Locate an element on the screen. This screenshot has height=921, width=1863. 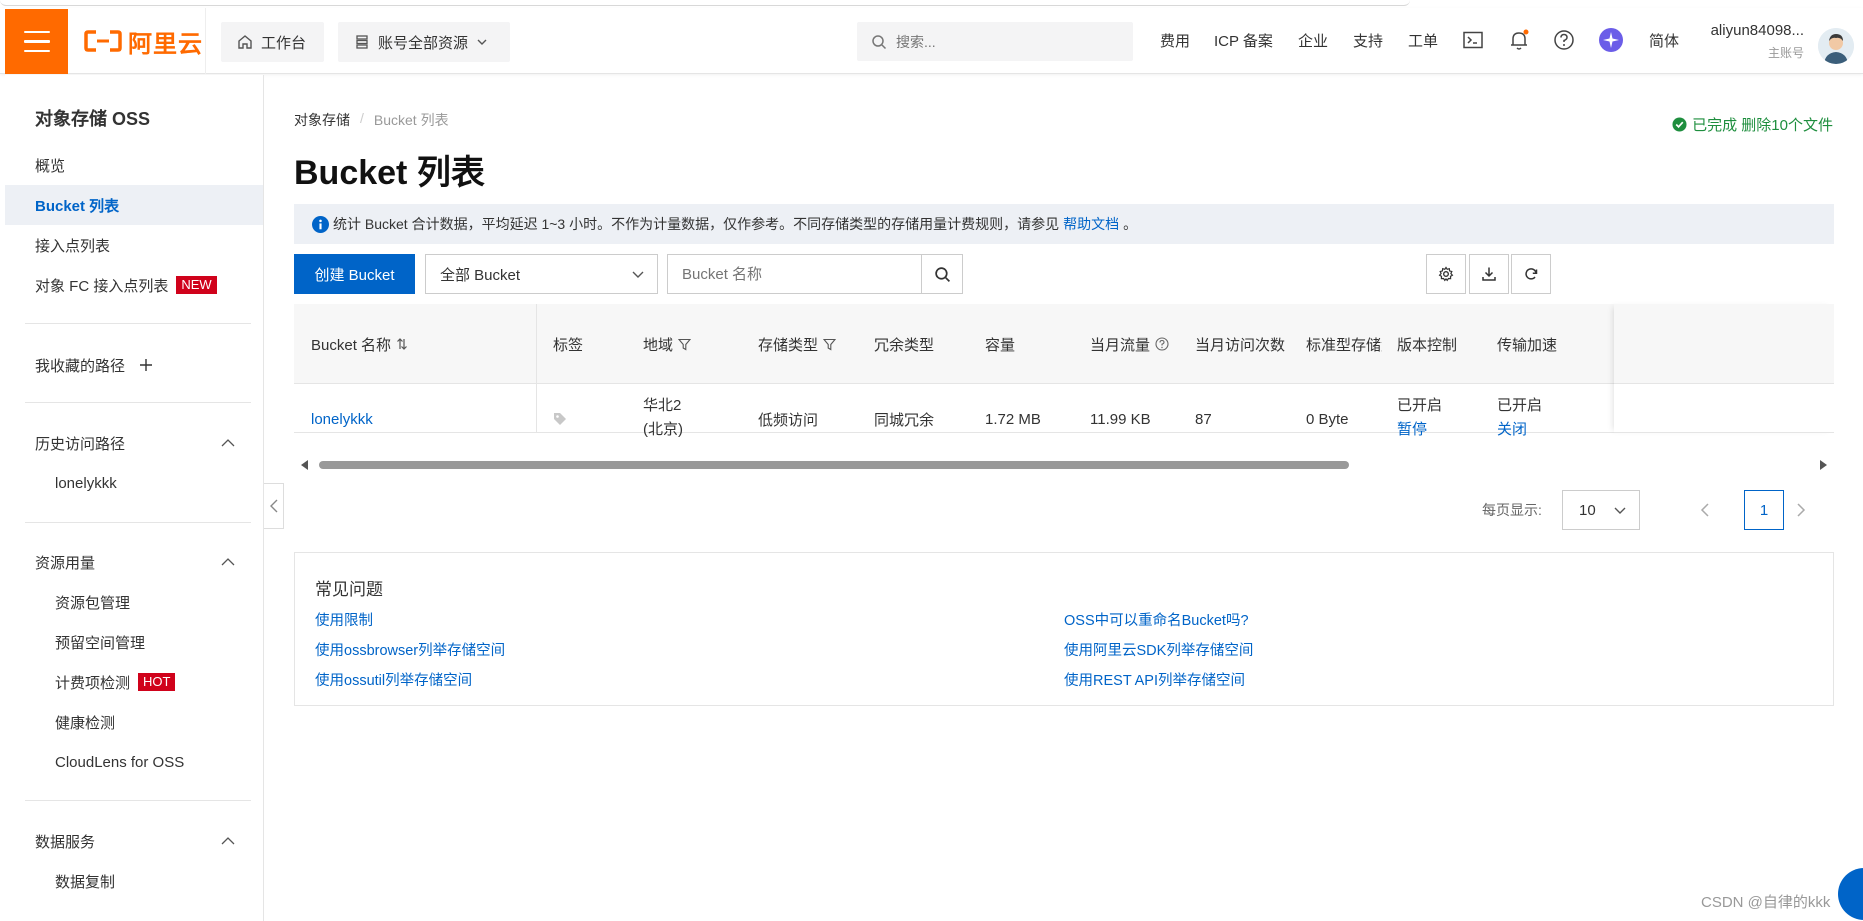
pause-versioning-link: 暂停 is located at coordinates (1419, 430).